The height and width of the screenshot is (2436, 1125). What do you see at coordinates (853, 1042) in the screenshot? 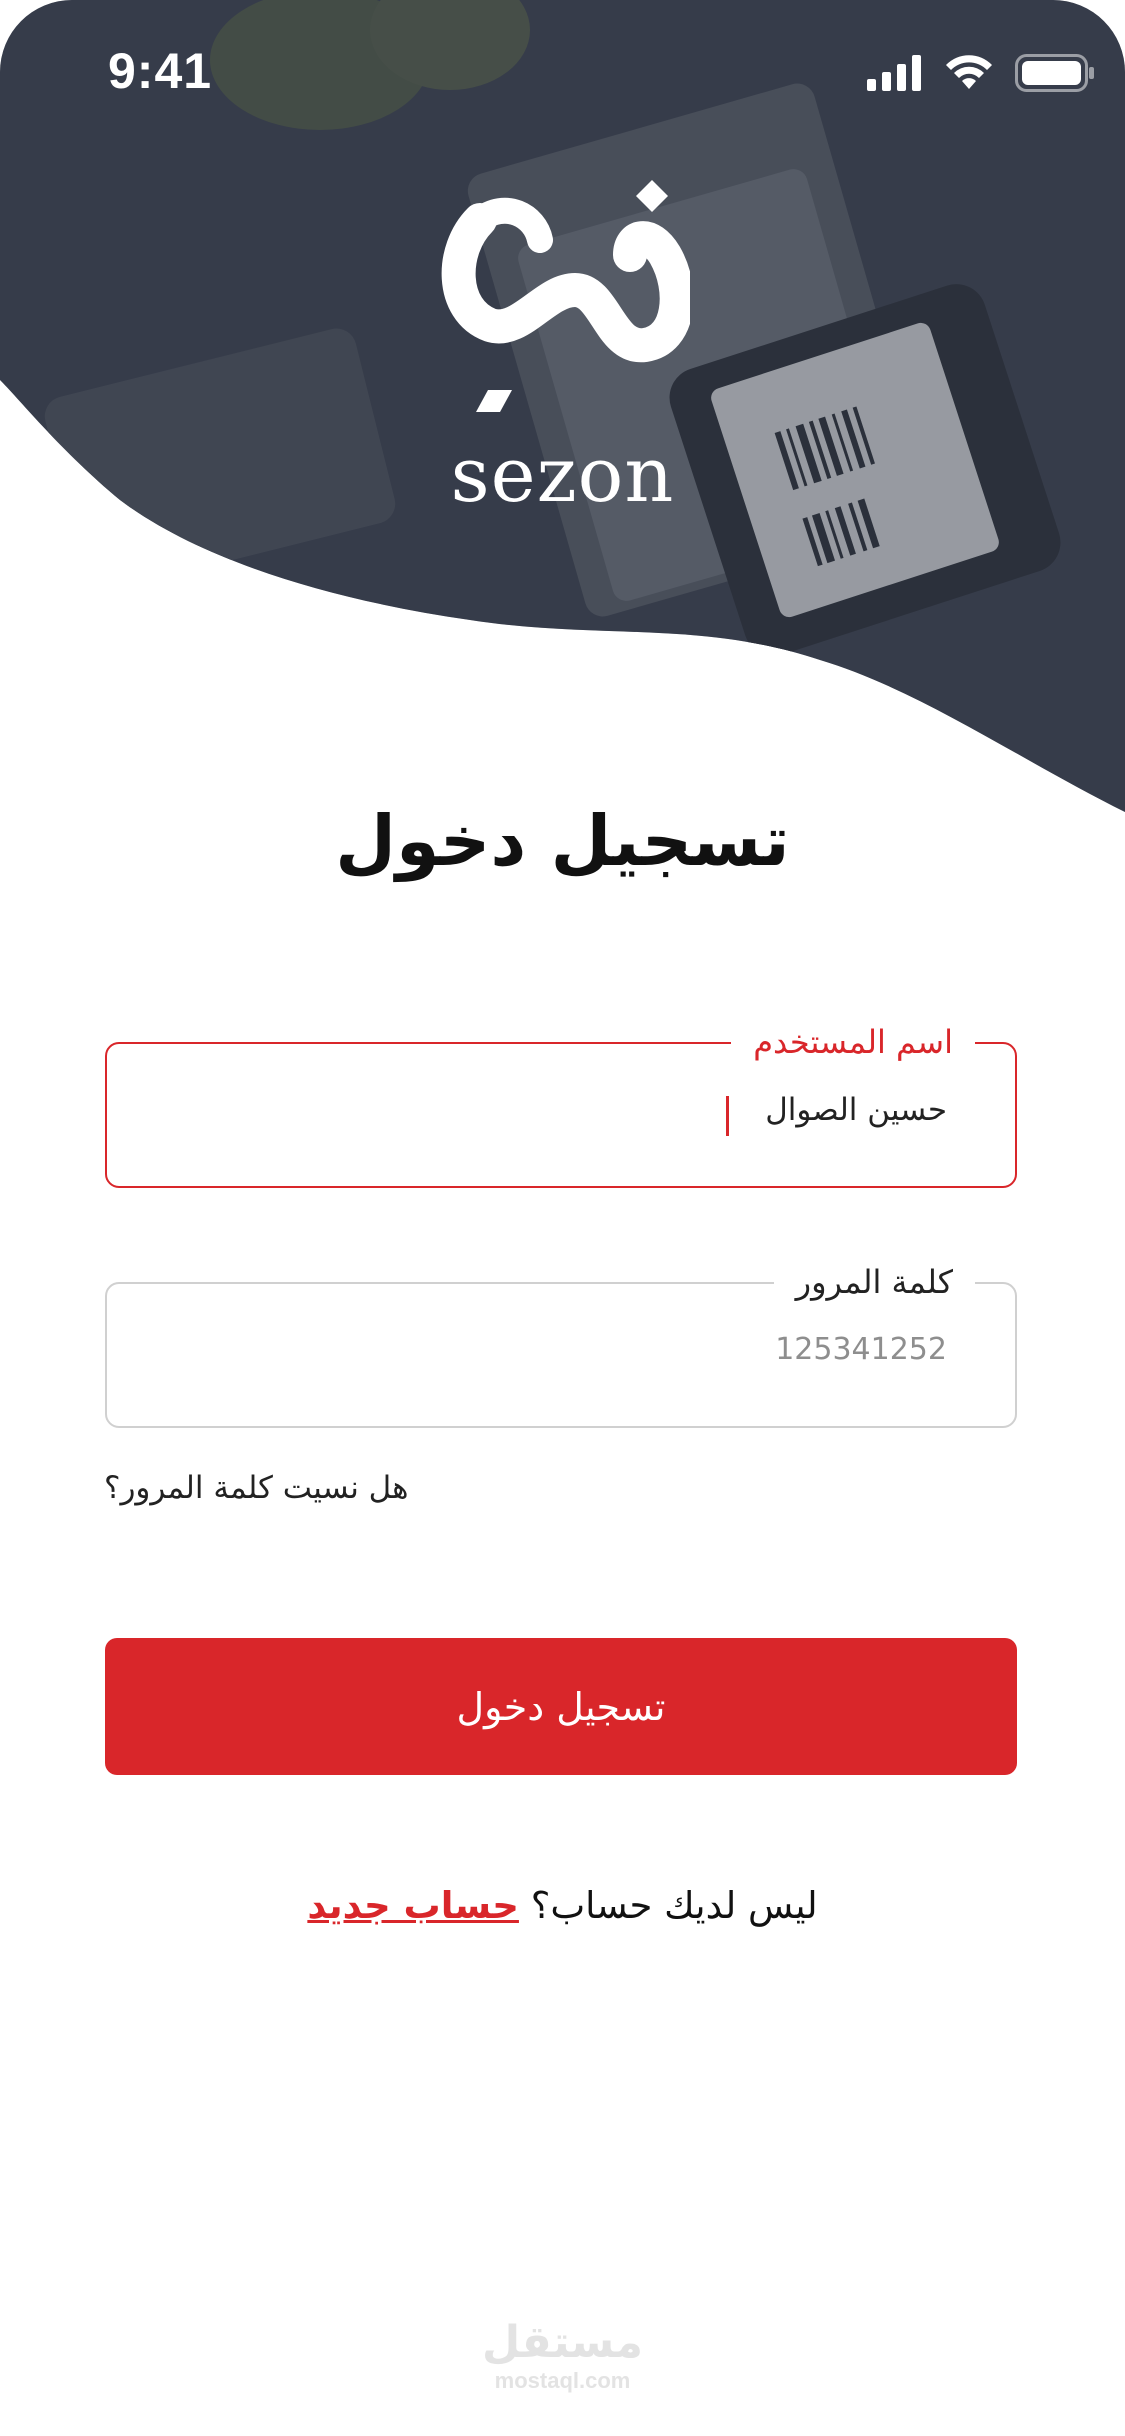
I see `username-label: اسم المستخدم` at bounding box center [853, 1042].